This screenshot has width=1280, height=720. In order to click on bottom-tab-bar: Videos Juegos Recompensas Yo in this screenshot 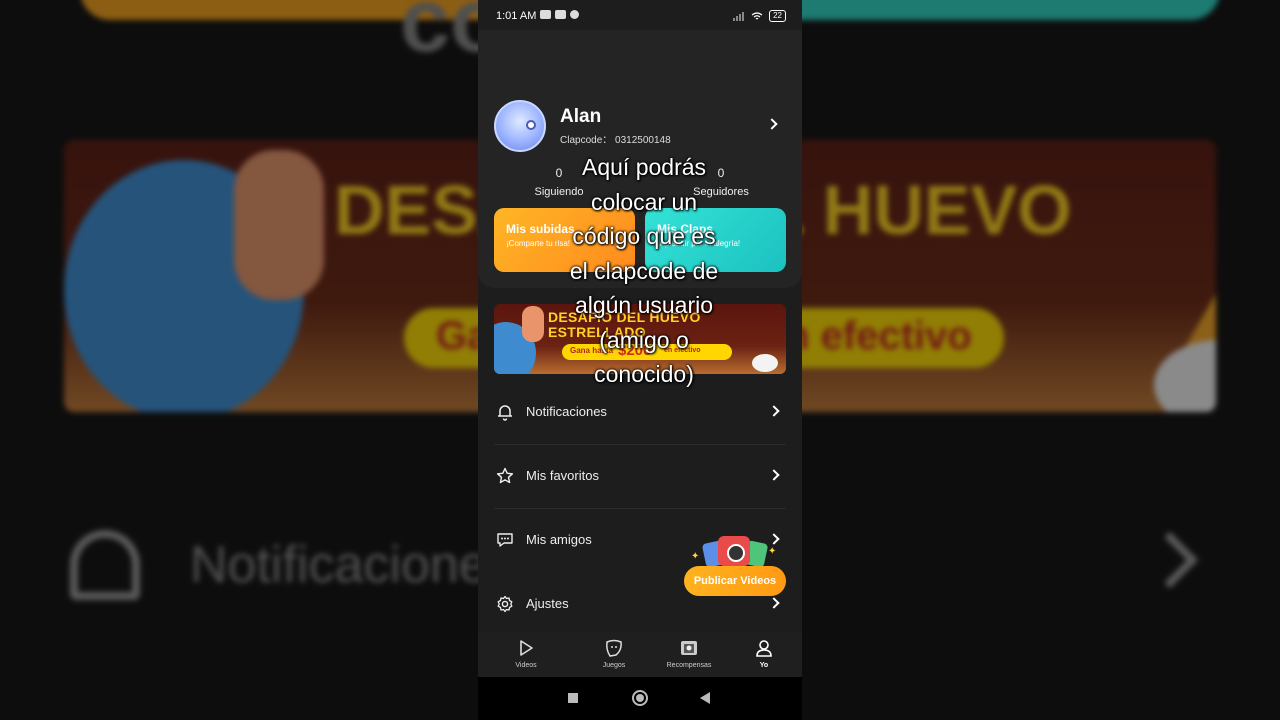, I will do `click(640, 654)`.